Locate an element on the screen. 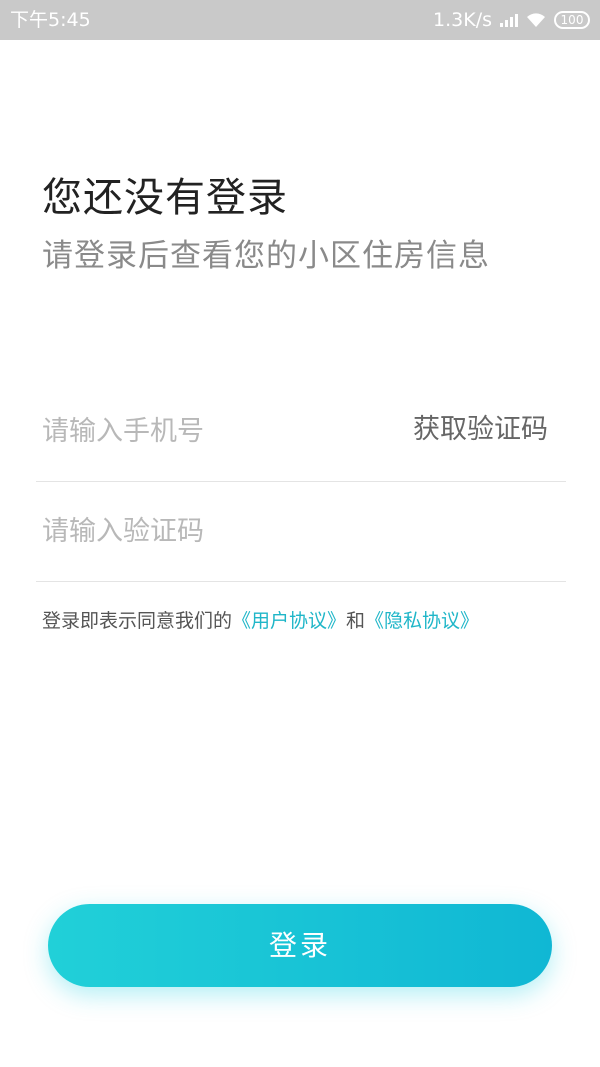  code-field-row is located at coordinates (301, 531).